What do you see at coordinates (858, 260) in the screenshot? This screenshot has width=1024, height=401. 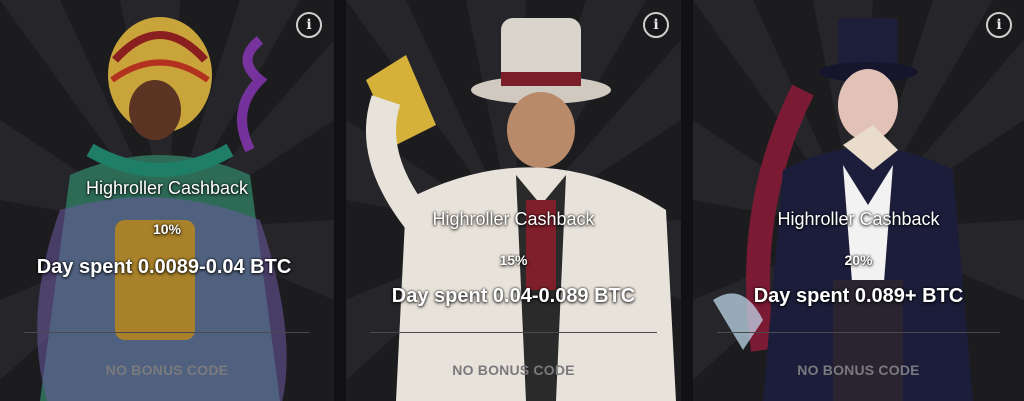 I see `cashback-percent: 20%` at bounding box center [858, 260].